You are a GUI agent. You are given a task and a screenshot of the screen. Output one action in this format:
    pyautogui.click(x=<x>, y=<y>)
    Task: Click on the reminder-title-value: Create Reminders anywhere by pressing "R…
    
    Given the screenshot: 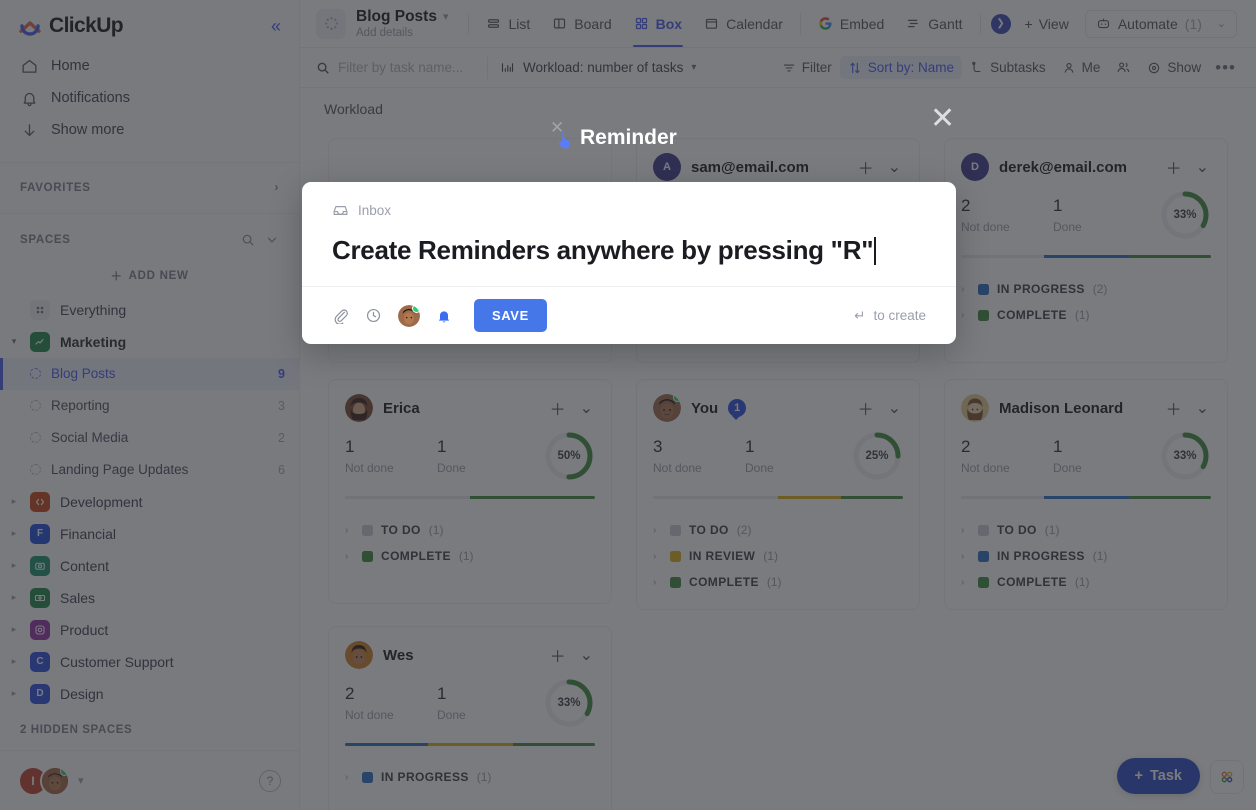 What is the action you would take?
    pyautogui.click(x=603, y=250)
    